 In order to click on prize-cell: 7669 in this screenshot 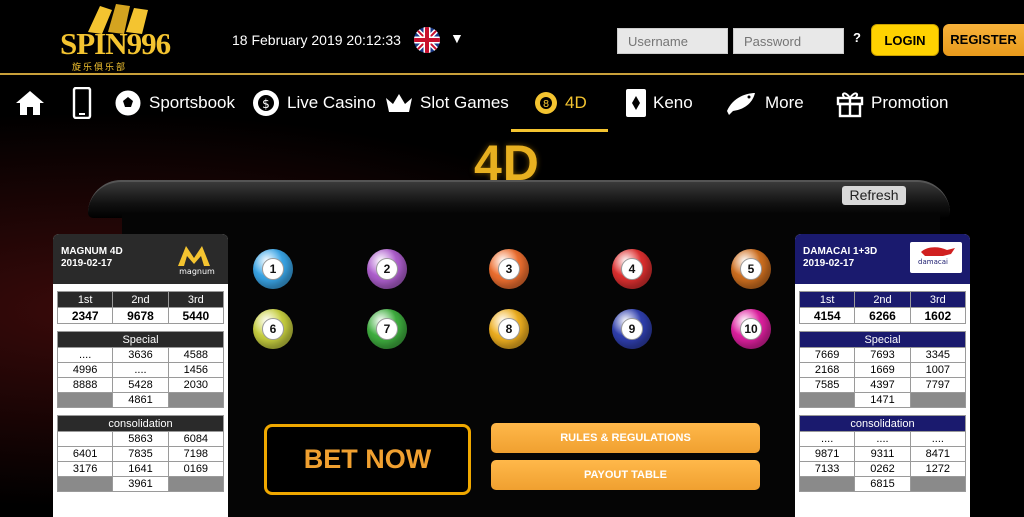, I will do `click(827, 355)`.